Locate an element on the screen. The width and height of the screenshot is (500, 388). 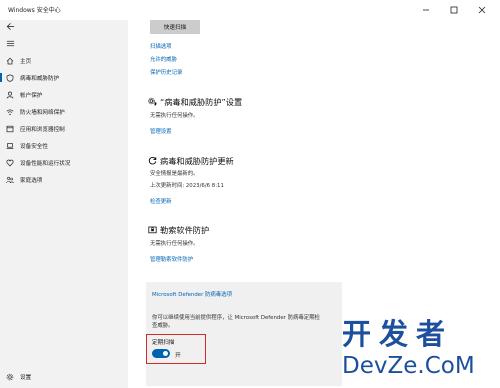
sidebar-item-label: 应用和浏览器控制 is located at coordinates (42, 129).